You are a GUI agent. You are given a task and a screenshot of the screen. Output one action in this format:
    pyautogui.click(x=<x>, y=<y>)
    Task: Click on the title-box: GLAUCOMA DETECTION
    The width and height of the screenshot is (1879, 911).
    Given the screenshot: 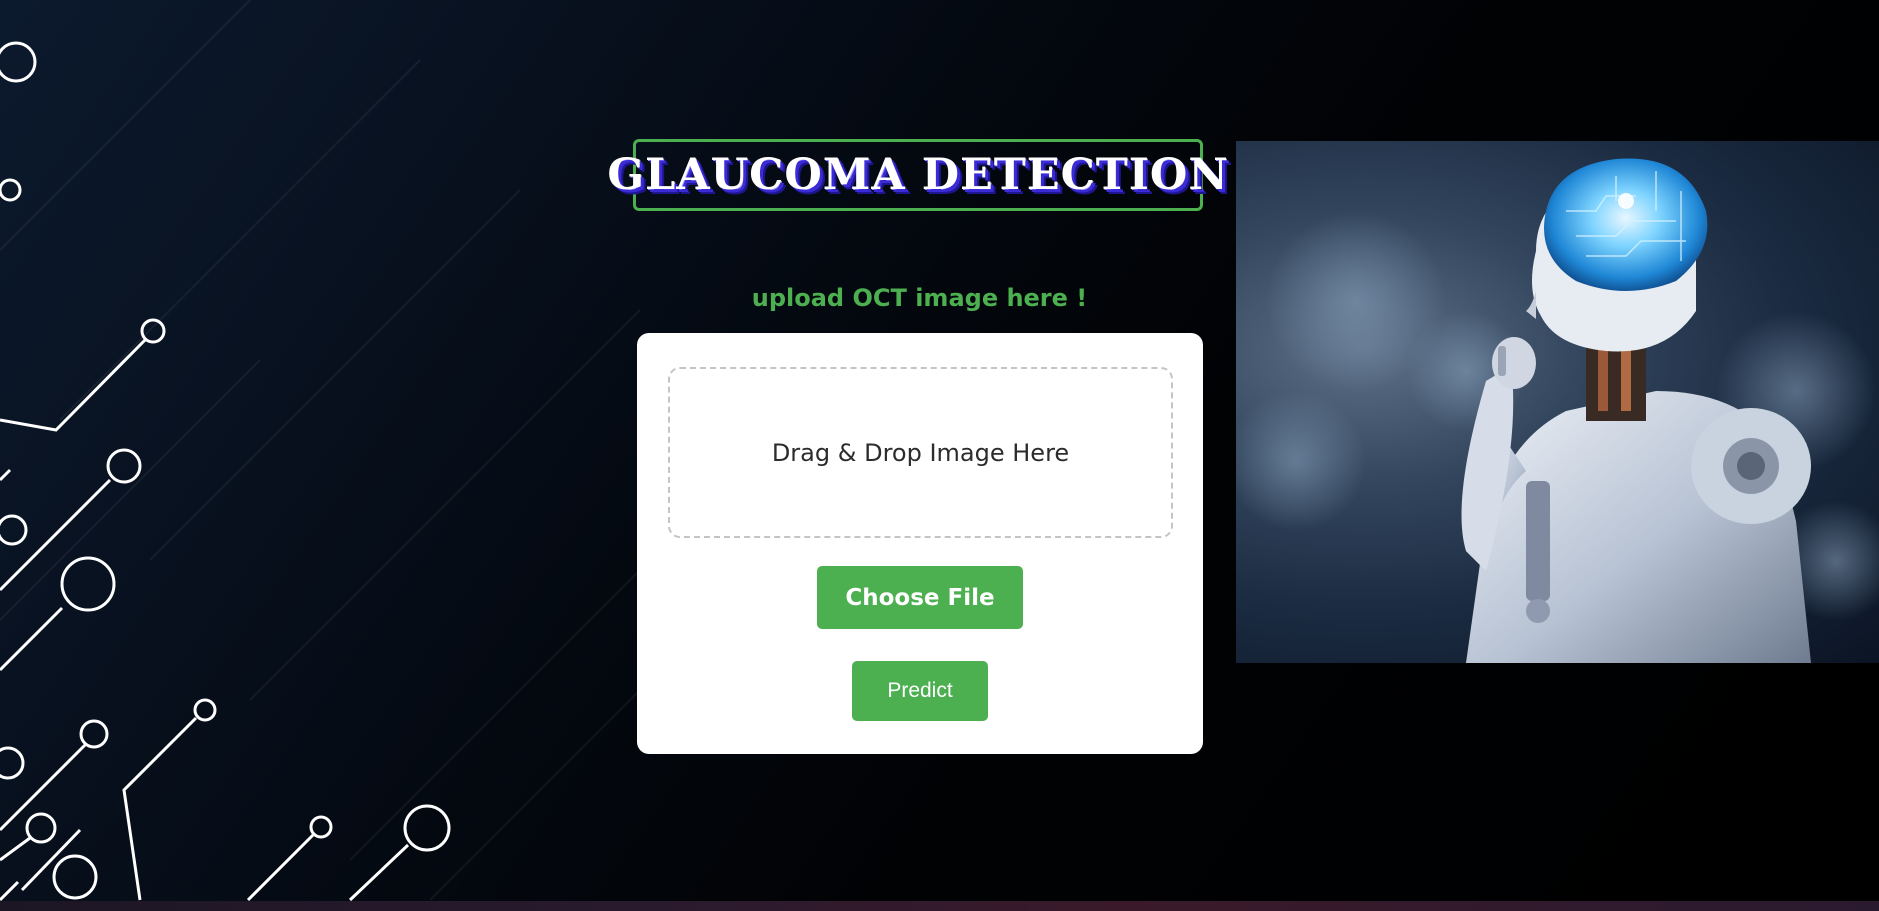 What is the action you would take?
    pyautogui.click(x=917, y=175)
    